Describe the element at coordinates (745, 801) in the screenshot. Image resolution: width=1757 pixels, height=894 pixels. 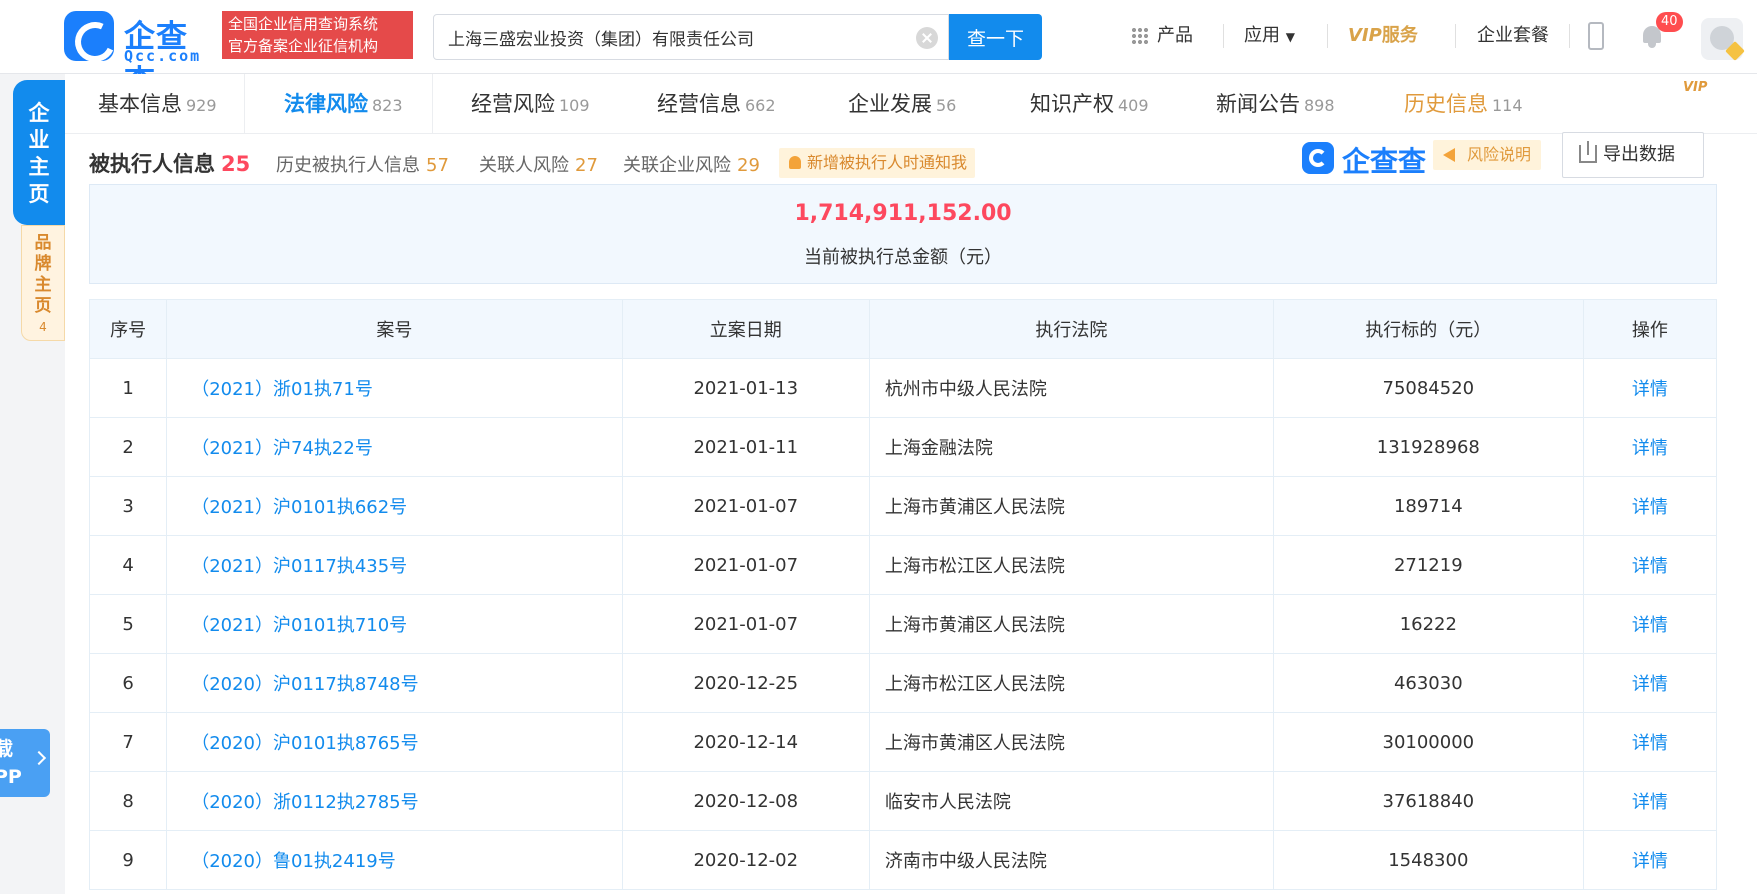
I see `filing-date: 2020-12-08` at that location.